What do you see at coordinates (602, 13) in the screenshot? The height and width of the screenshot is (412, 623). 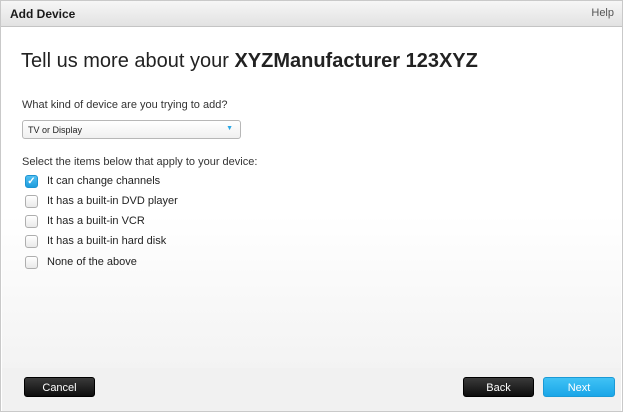 I see `help-link: Help` at bounding box center [602, 13].